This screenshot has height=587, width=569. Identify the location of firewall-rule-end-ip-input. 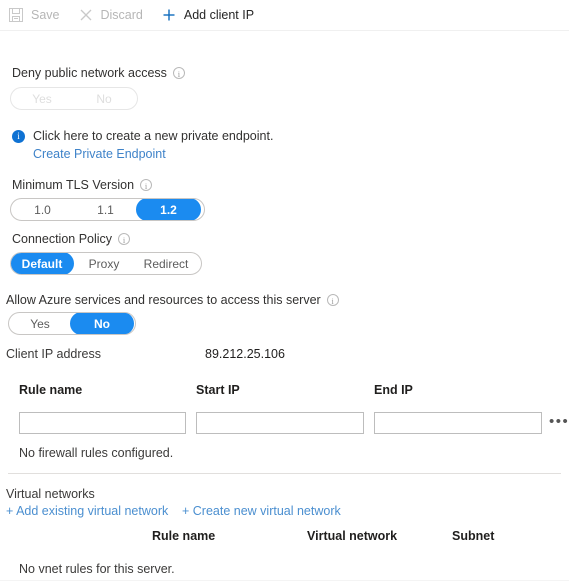
(458, 423).